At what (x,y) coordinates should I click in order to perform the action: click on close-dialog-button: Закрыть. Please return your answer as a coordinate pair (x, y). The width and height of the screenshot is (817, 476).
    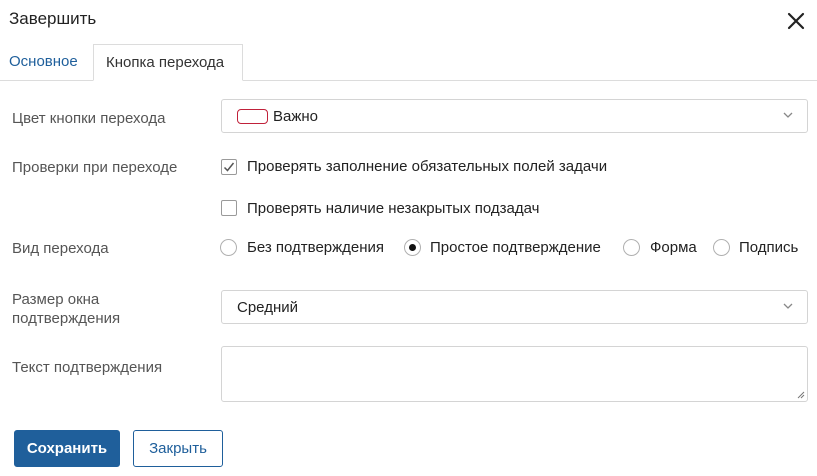
    Looking at the image, I should click on (178, 448).